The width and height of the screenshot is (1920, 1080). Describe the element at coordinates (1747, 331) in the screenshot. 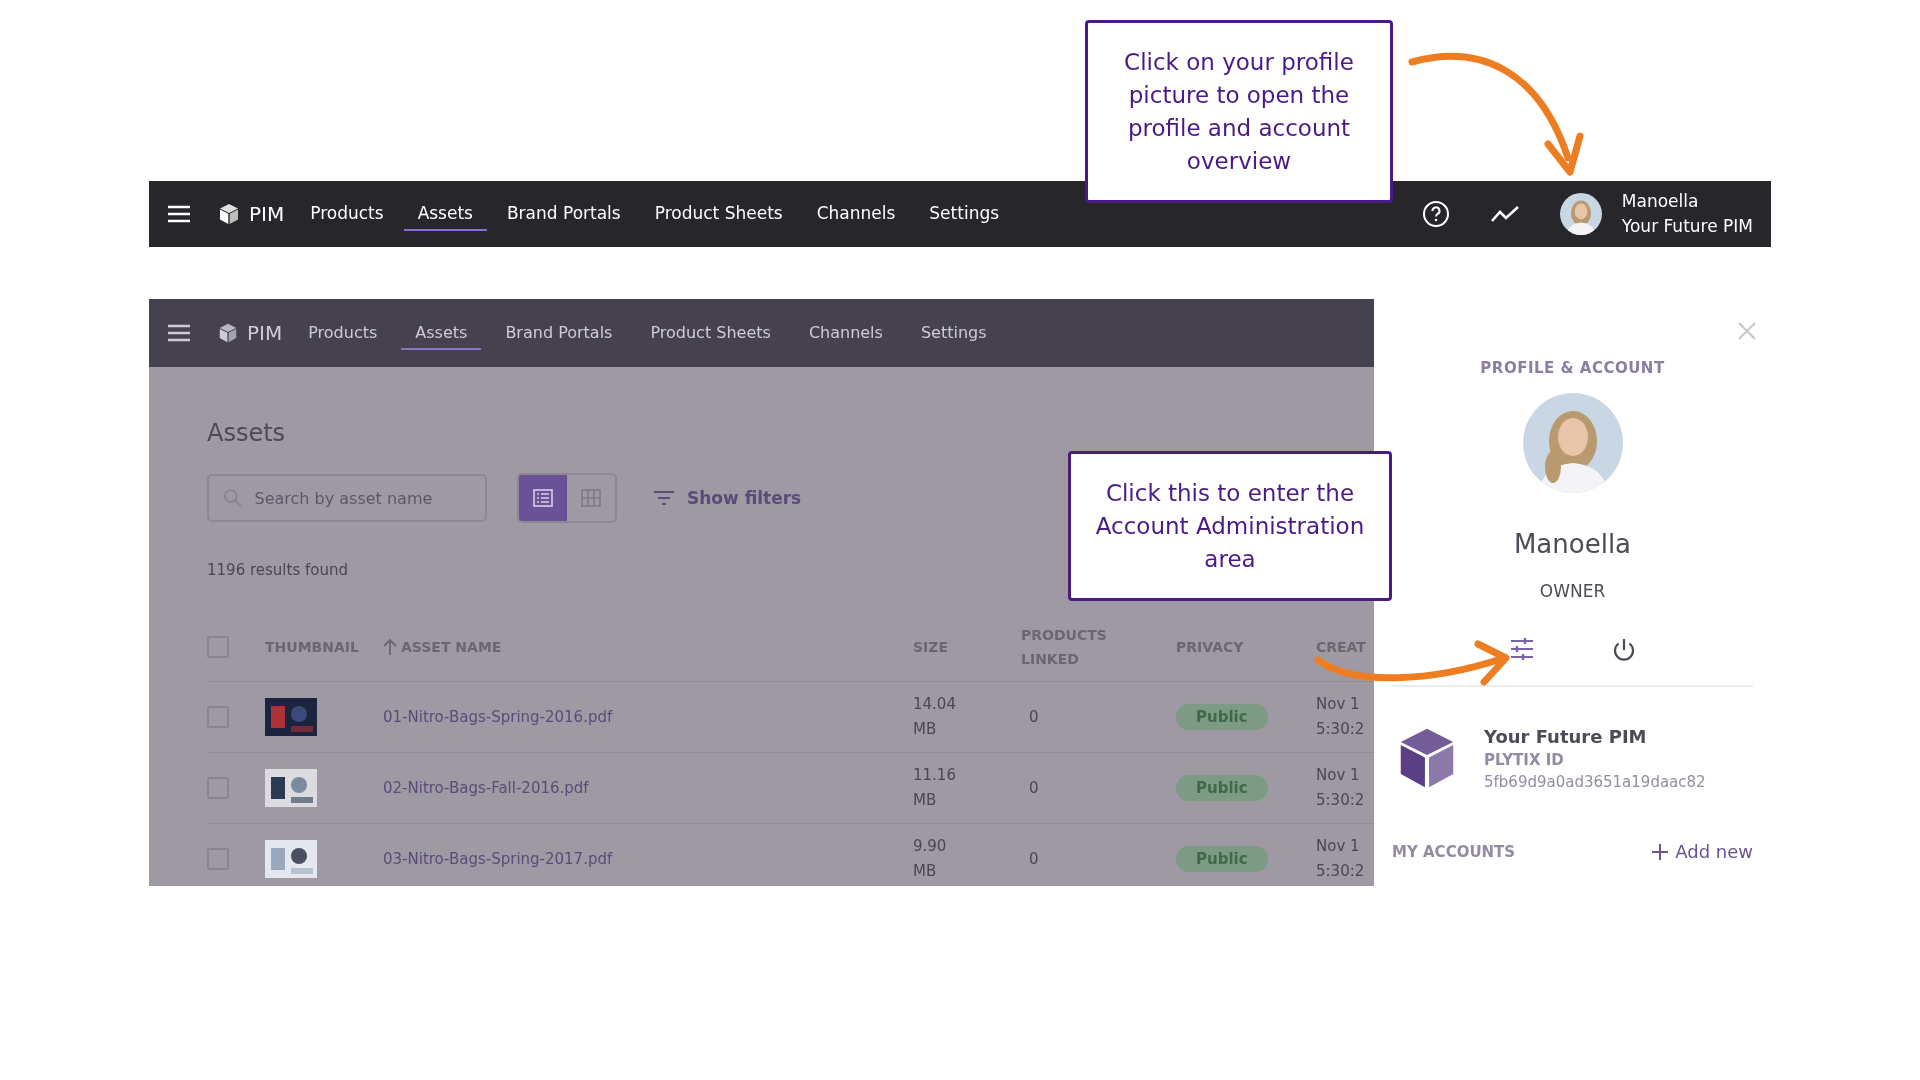

I see `close-icon` at that location.